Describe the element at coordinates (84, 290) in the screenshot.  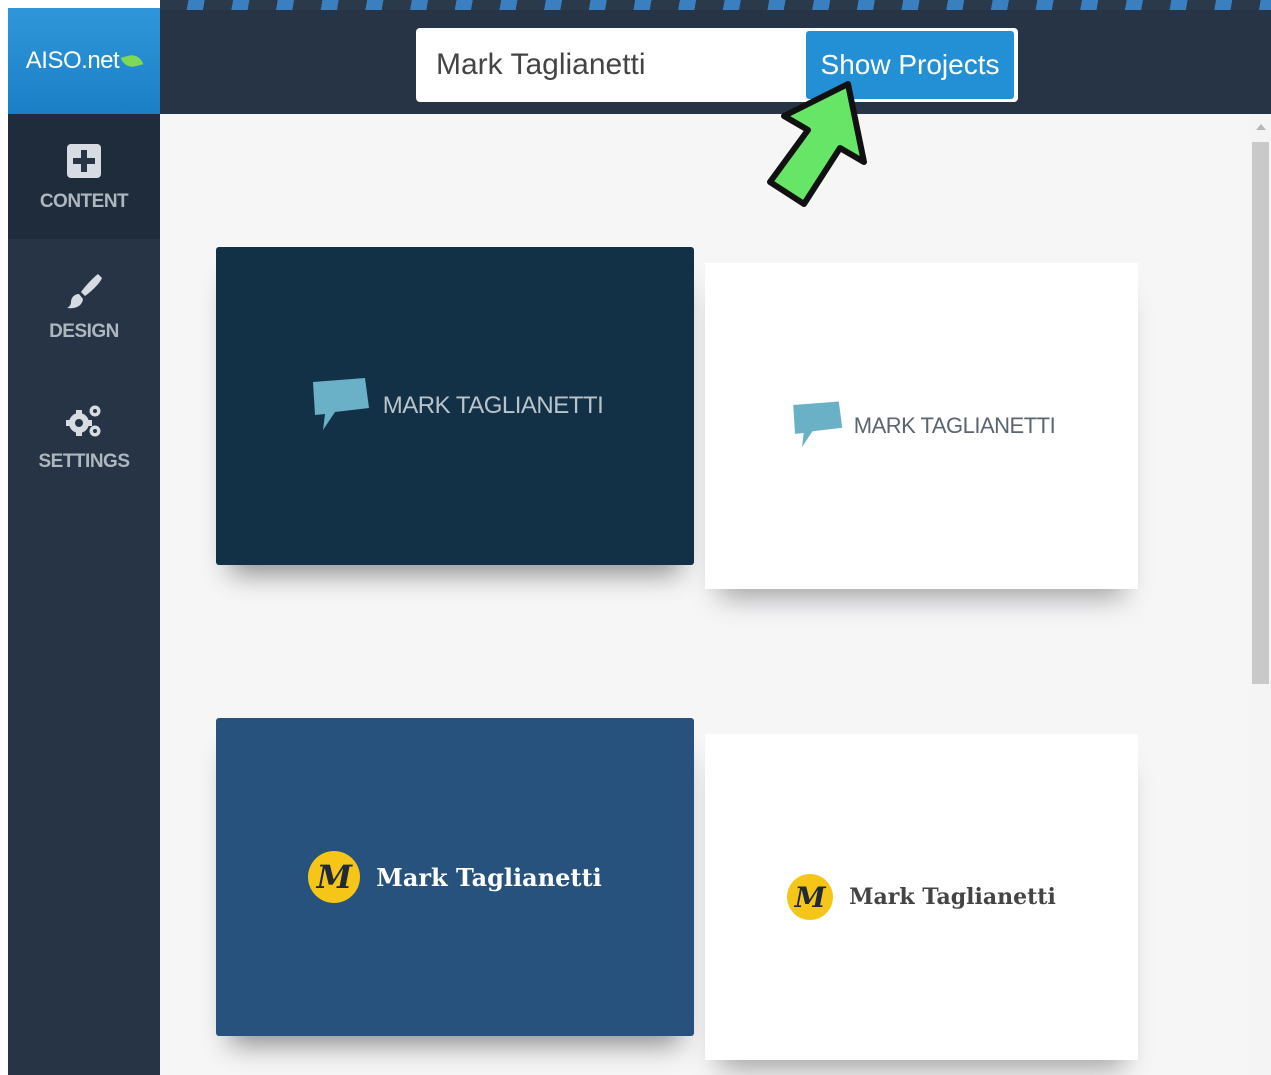
I see `paintbrush-icon` at that location.